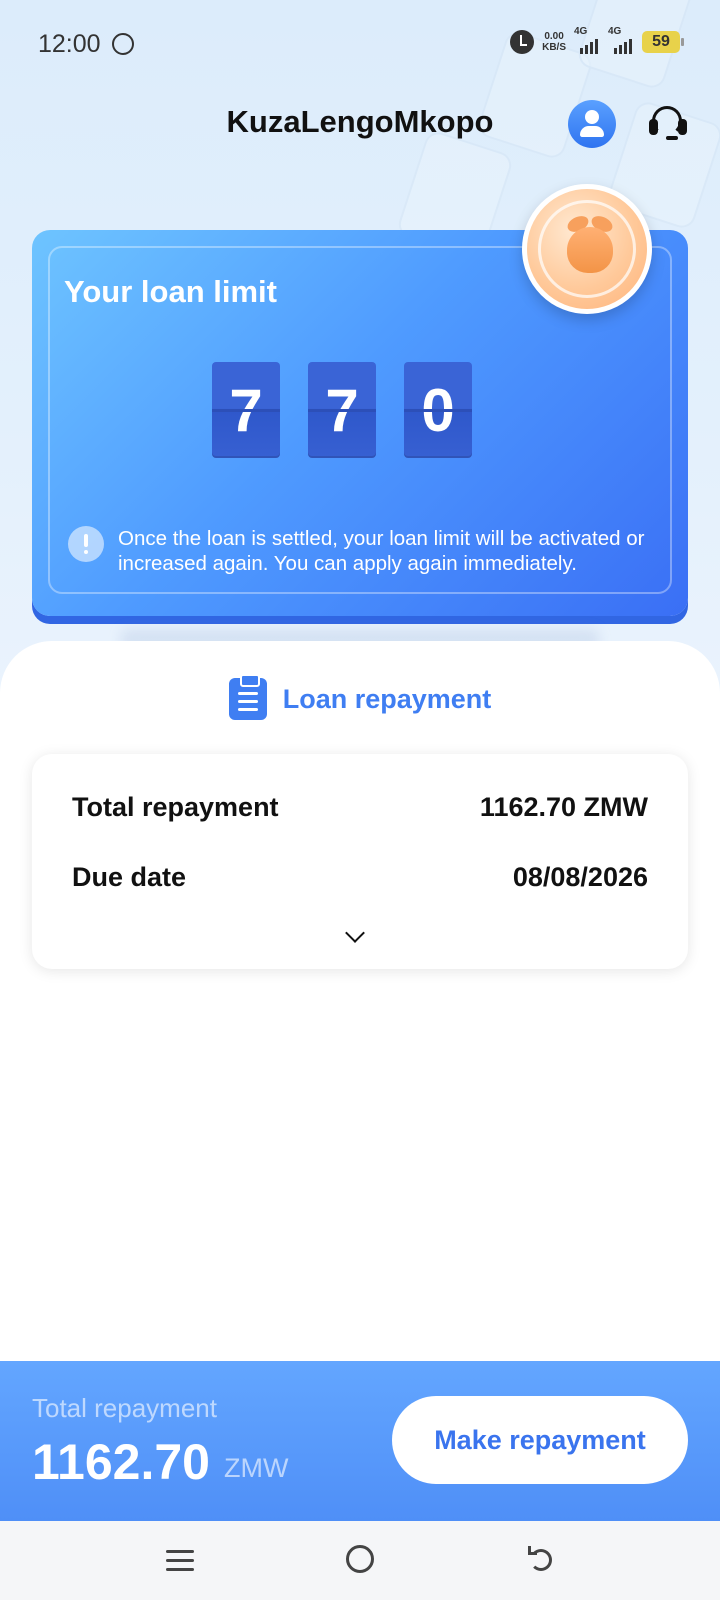 The height and width of the screenshot is (1600, 720). I want to click on limit-digit: 0, so click(438, 410).